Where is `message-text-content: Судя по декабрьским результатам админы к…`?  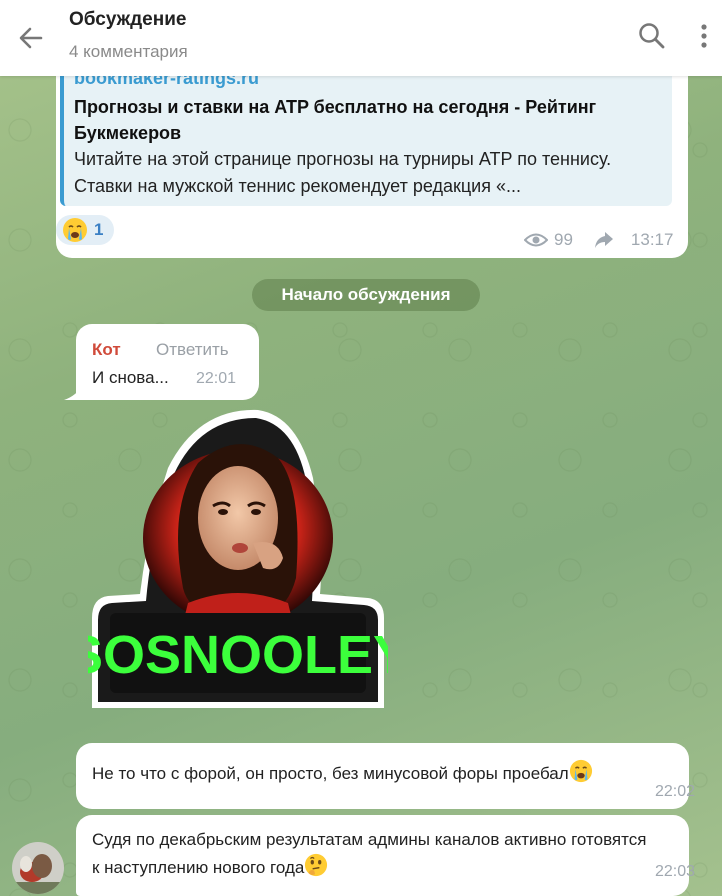
message-text-content: Судя по декабрьским результатам админы к… is located at coordinates (369, 853).